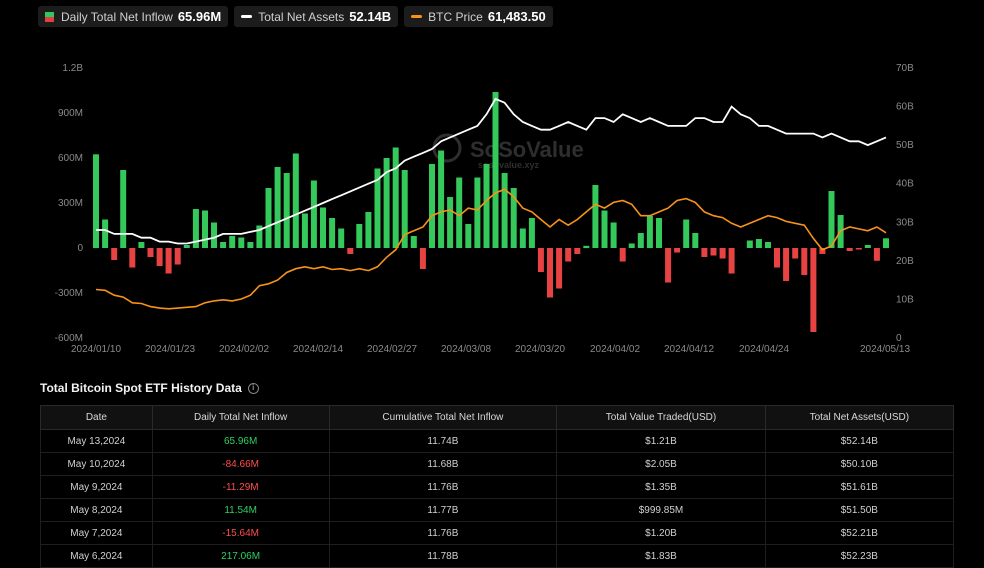 The height and width of the screenshot is (568, 984). What do you see at coordinates (764, 349) in the screenshot?
I see `tick-label: 2024/04/24` at bounding box center [764, 349].